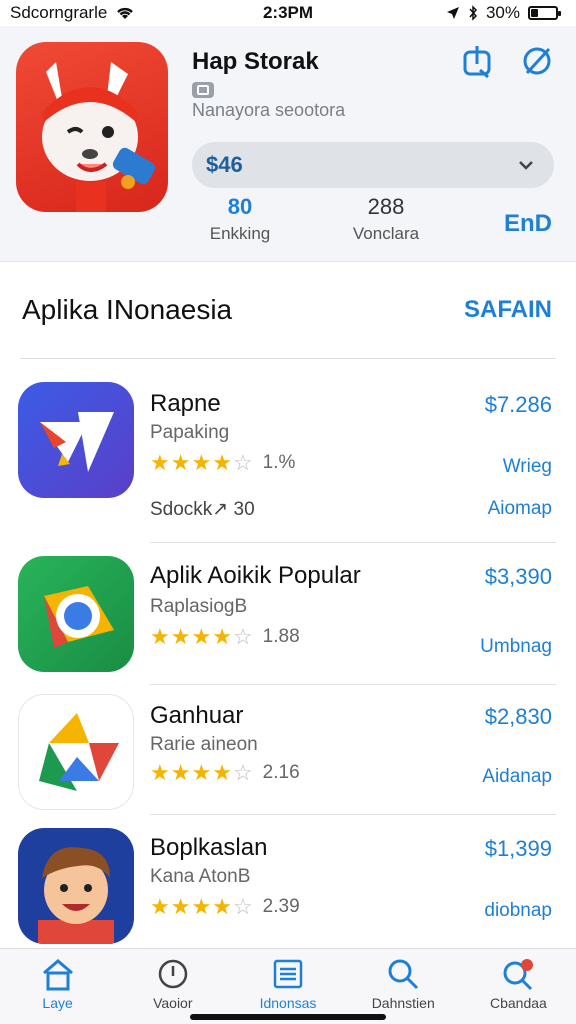 The height and width of the screenshot is (1024, 576). I want to click on block-button, so click(537, 61).